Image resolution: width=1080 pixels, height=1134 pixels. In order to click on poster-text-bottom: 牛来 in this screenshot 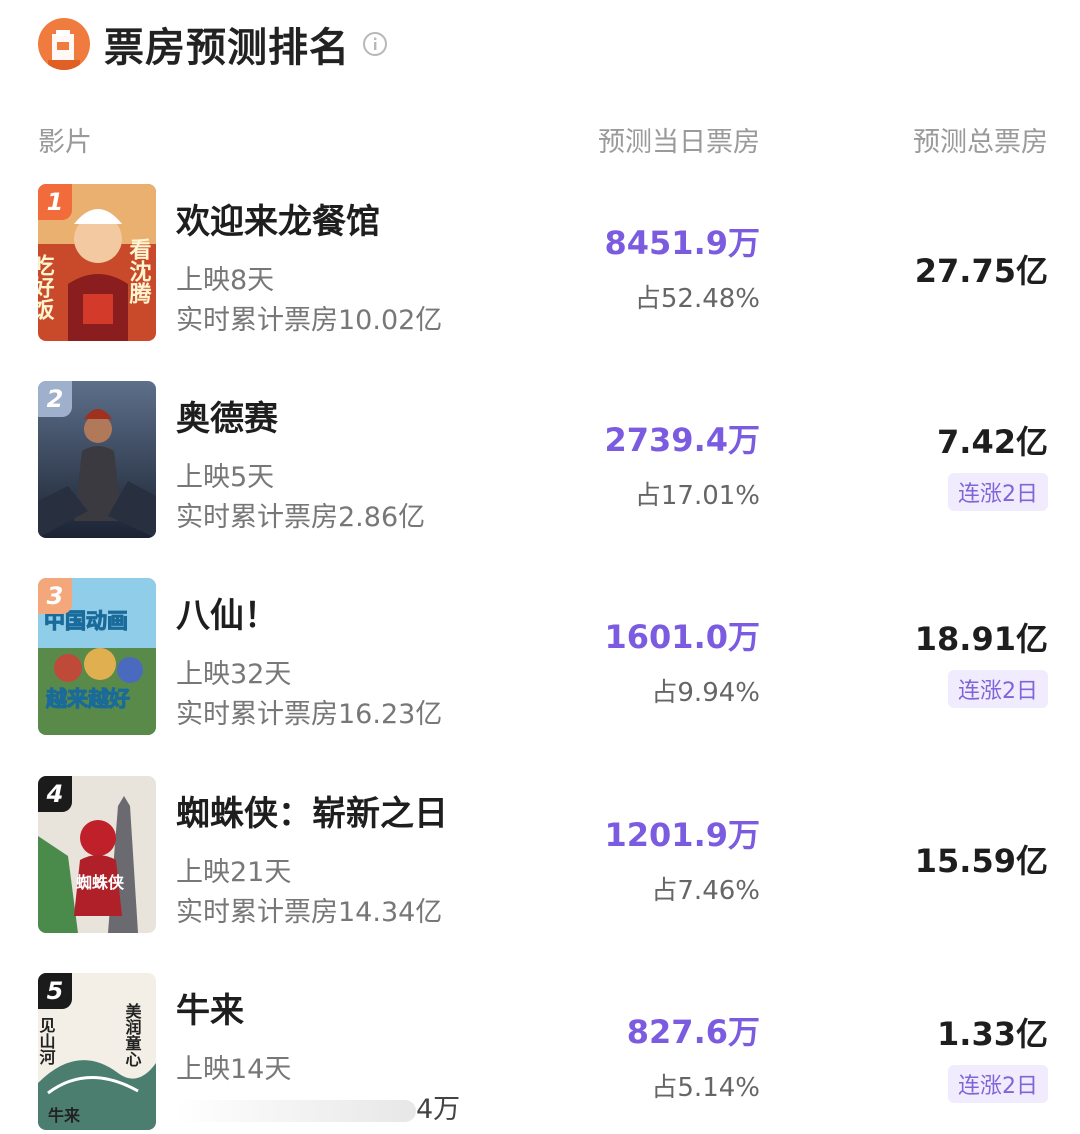, I will do `click(64, 1115)`.